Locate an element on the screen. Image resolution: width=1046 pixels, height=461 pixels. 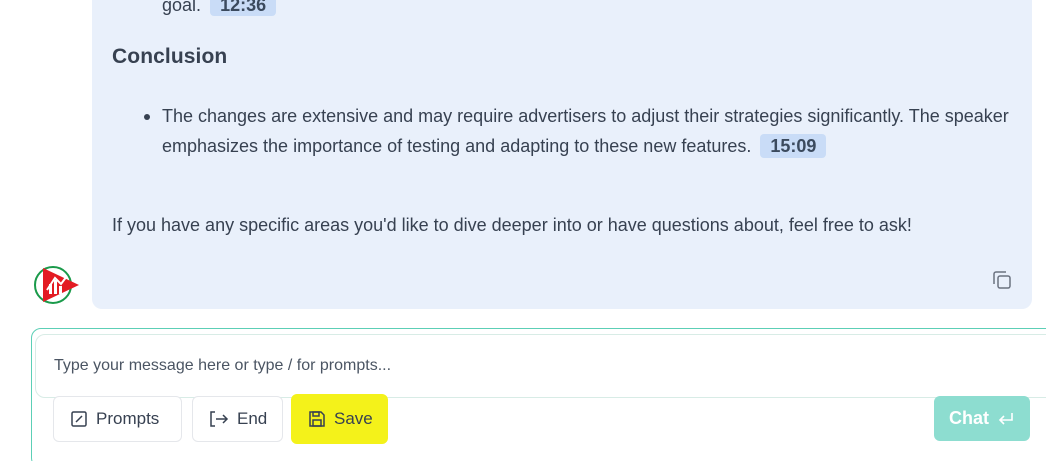
previous-bullet-text: goal. is located at coordinates (182, 7).